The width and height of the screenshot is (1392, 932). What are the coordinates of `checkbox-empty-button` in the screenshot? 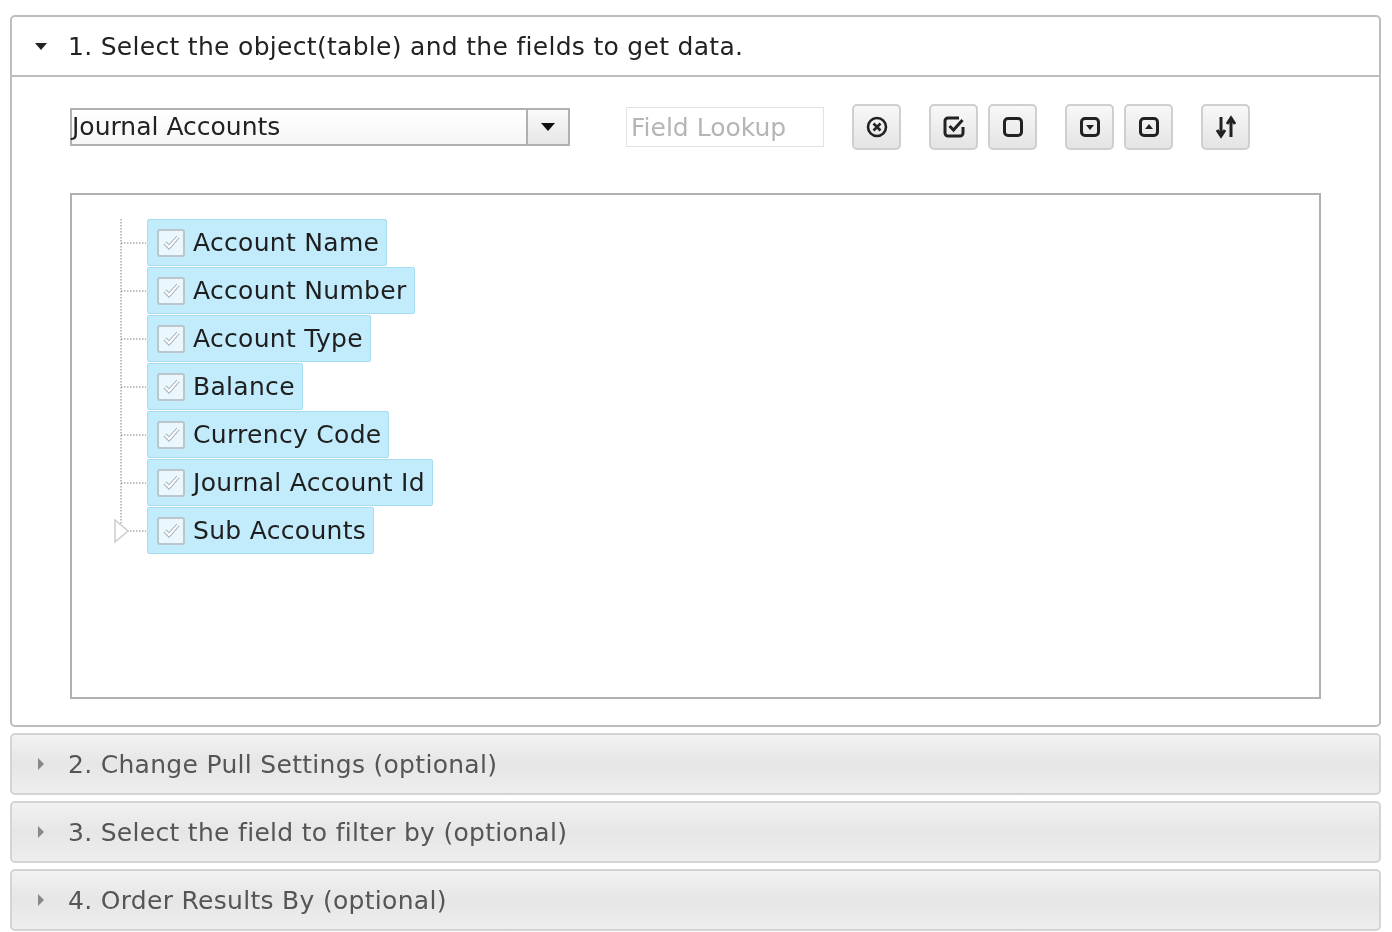 It's located at (1012, 127).